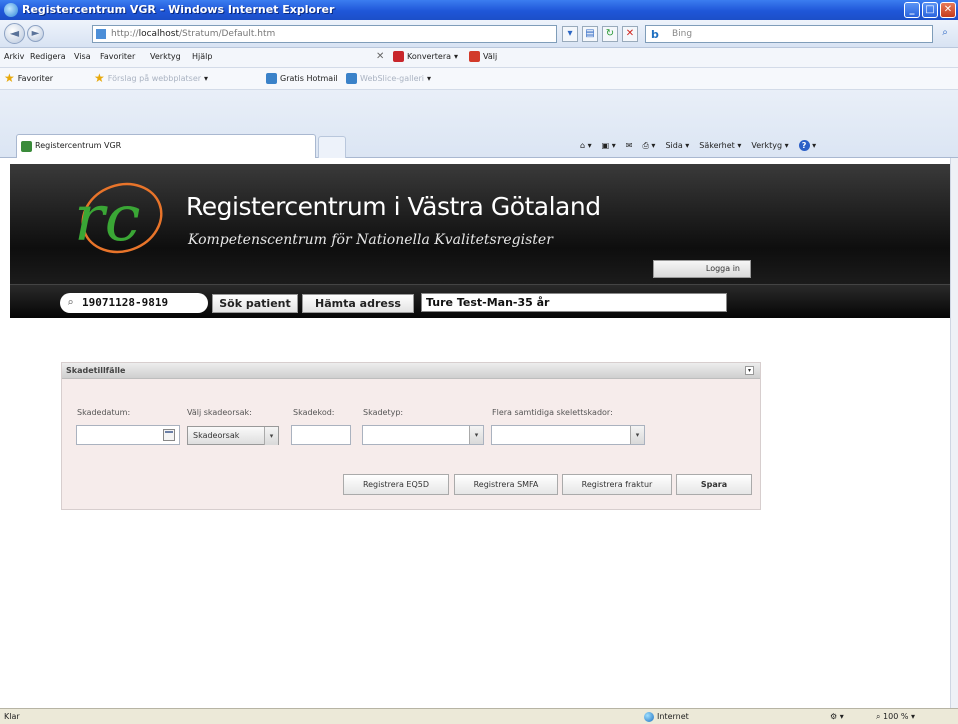  What do you see at coordinates (749, 370) in the screenshot?
I see `collapse-icon: ▾` at bounding box center [749, 370].